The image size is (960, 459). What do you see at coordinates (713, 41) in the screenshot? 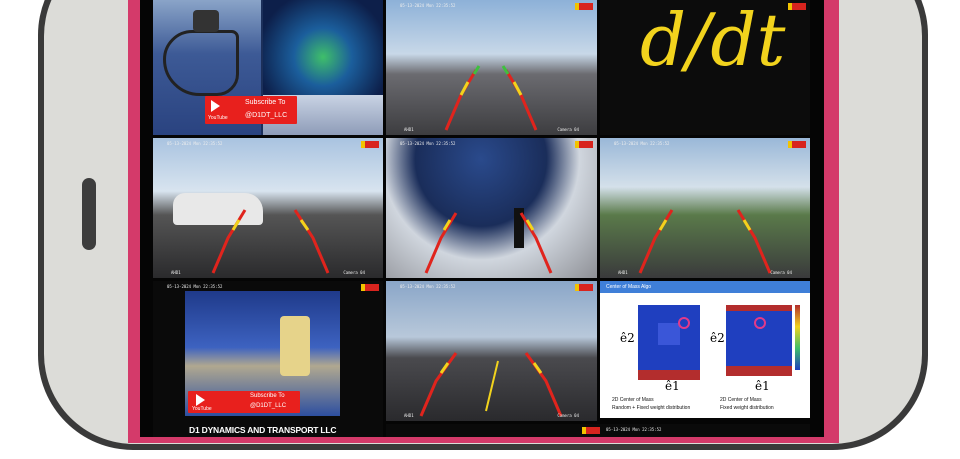
I see `handwriting-text: d/dt` at bounding box center [713, 41].